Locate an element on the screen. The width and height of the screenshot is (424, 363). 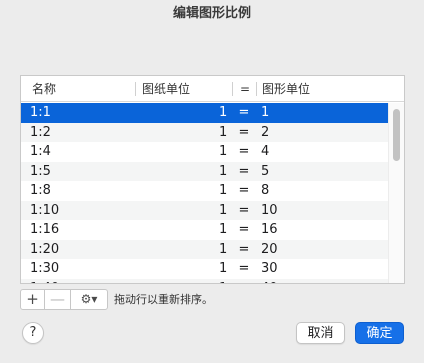
table-row: 1:8 1 = 8 is located at coordinates (205, 191).